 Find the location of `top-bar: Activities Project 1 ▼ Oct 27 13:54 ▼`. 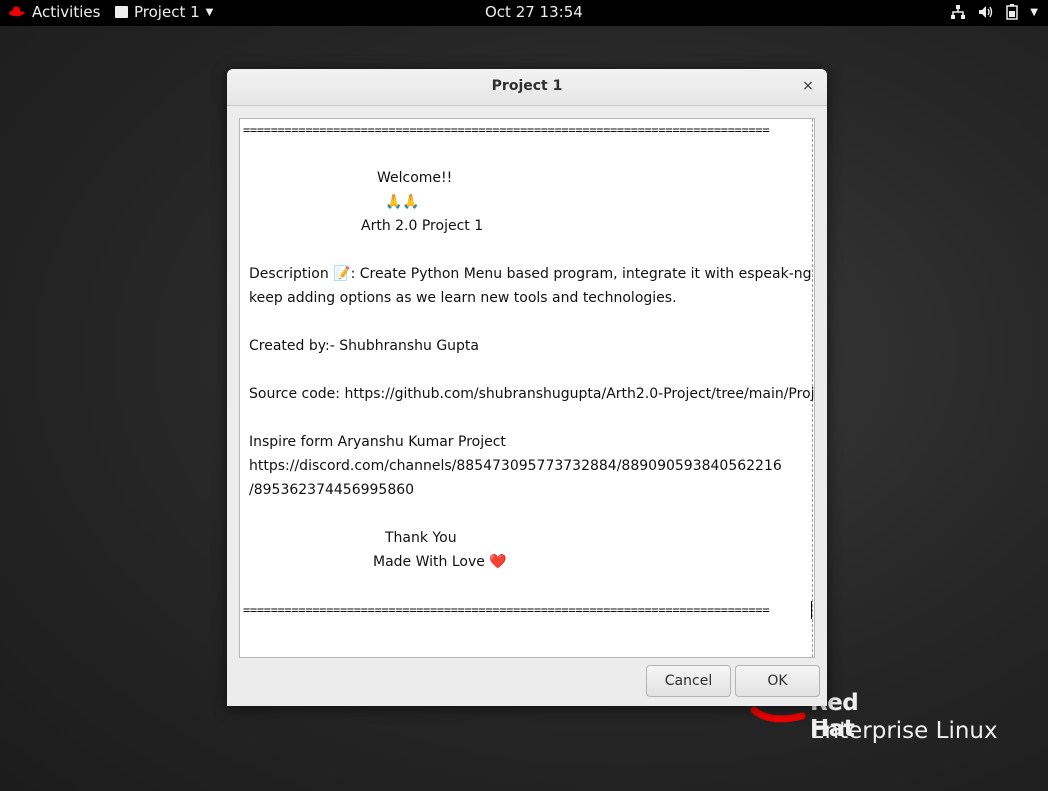

top-bar: Activities Project 1 ▼ Oct 27 13:54 ▼ is located at coordinates (524, 13).